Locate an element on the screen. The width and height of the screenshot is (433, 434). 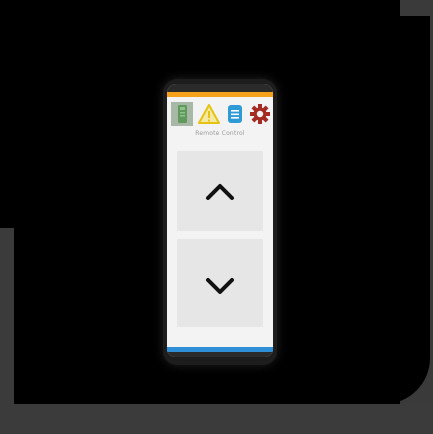
gear-icon is located at coordinates (260, 114).